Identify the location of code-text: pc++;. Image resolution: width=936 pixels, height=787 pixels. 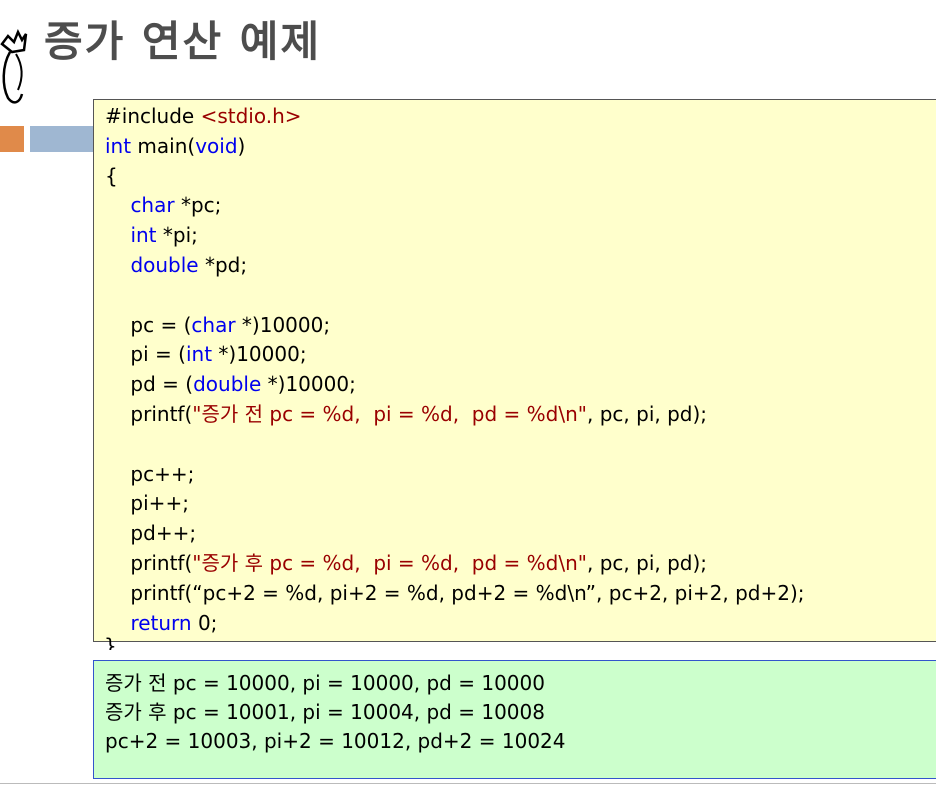
(150, 473).